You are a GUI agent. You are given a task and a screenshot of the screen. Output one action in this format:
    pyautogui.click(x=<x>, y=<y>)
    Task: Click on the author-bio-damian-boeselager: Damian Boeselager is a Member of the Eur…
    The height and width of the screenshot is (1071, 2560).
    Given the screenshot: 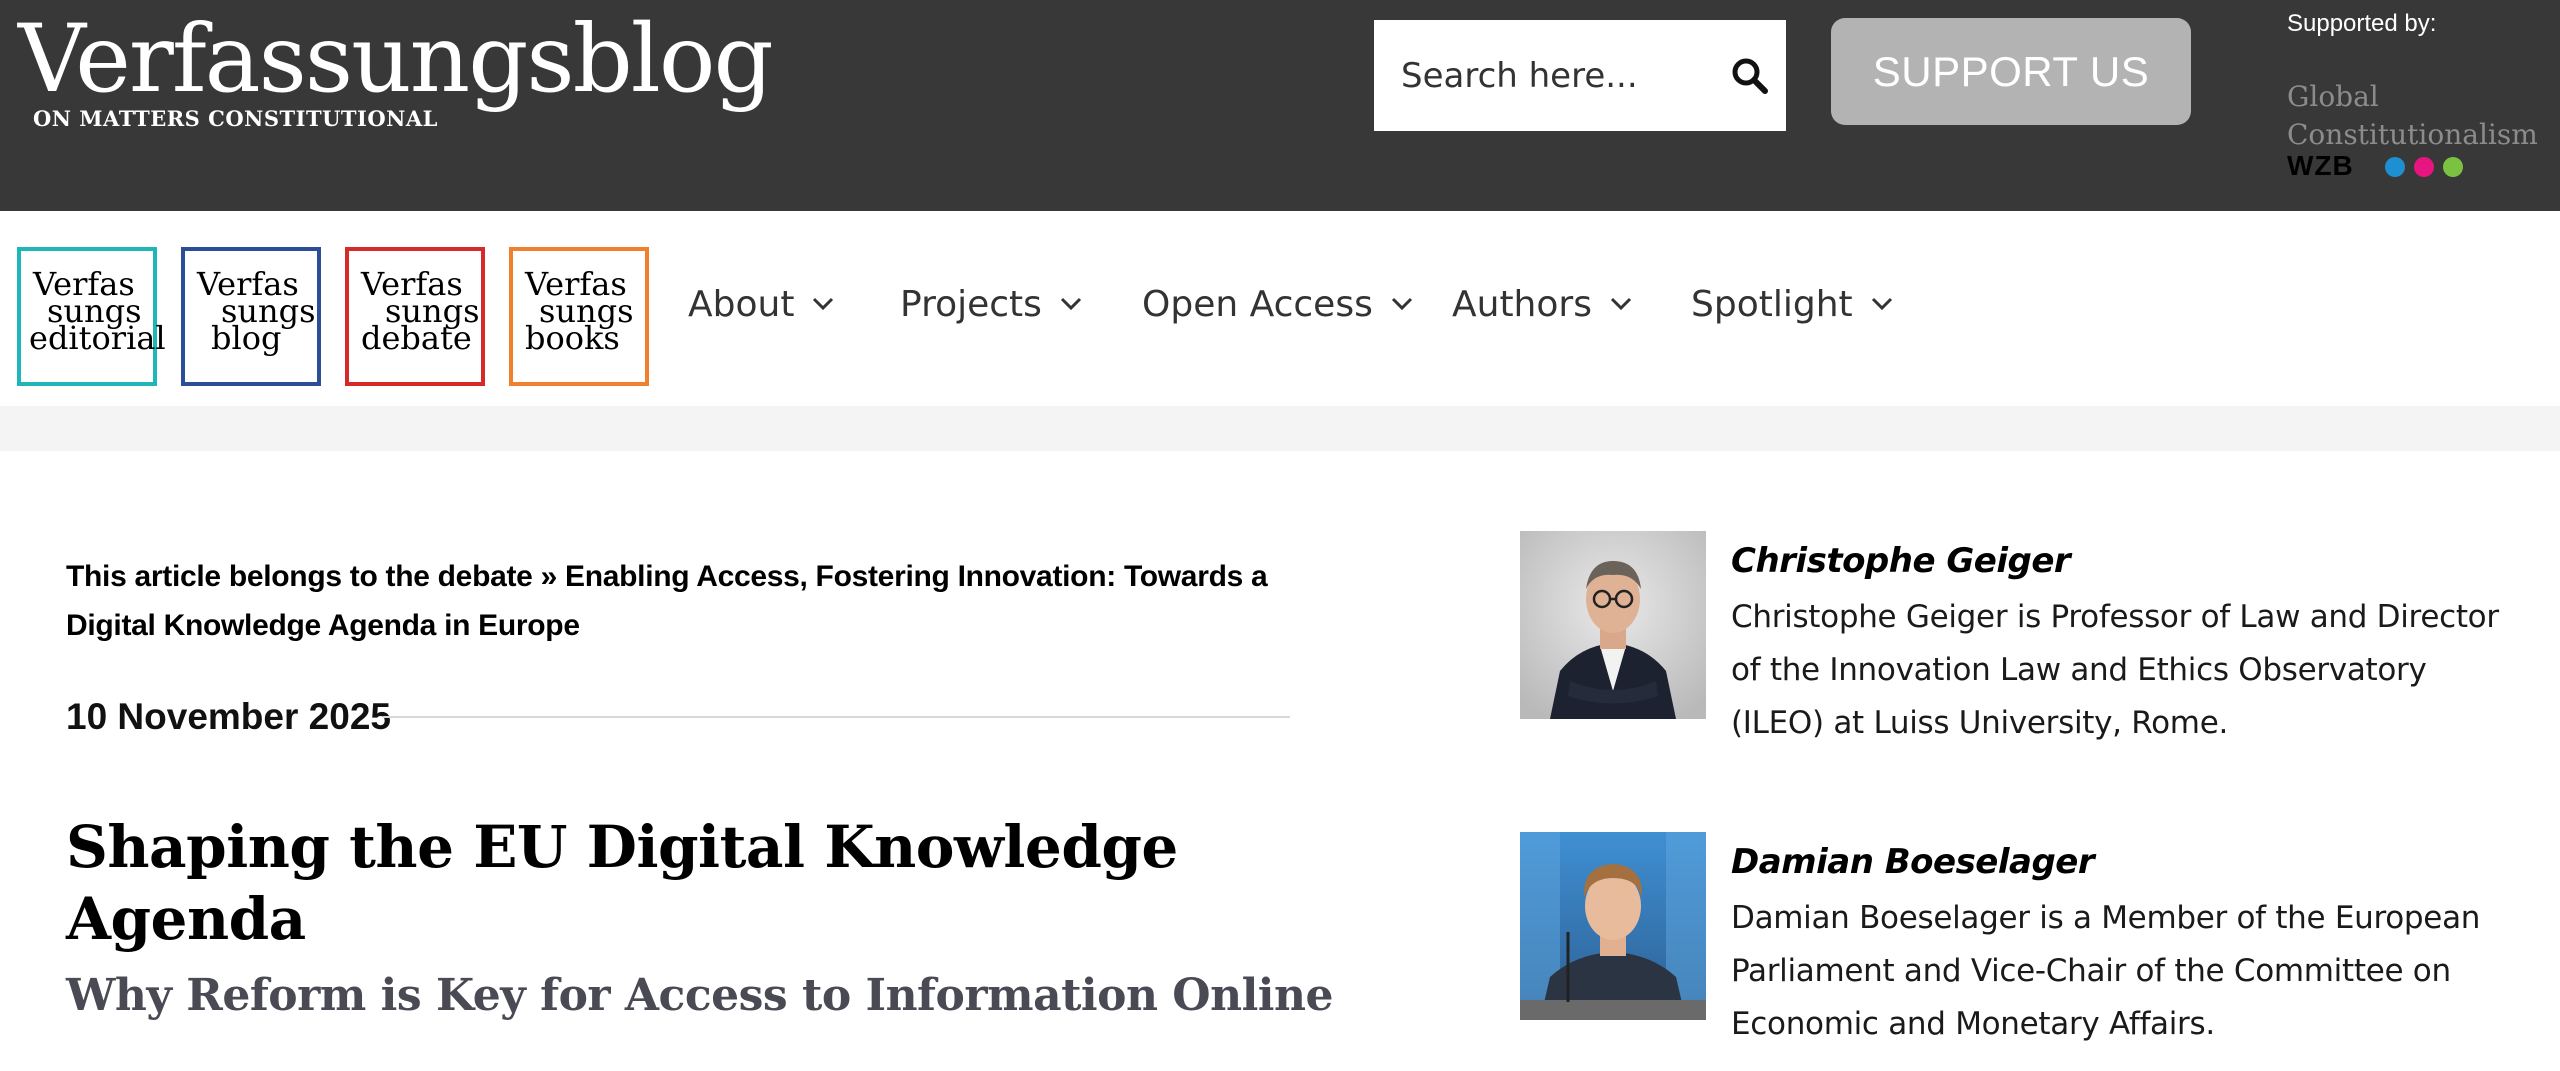 What is the action you would take?
    pyautogui.click(x=2106, y=971)
    